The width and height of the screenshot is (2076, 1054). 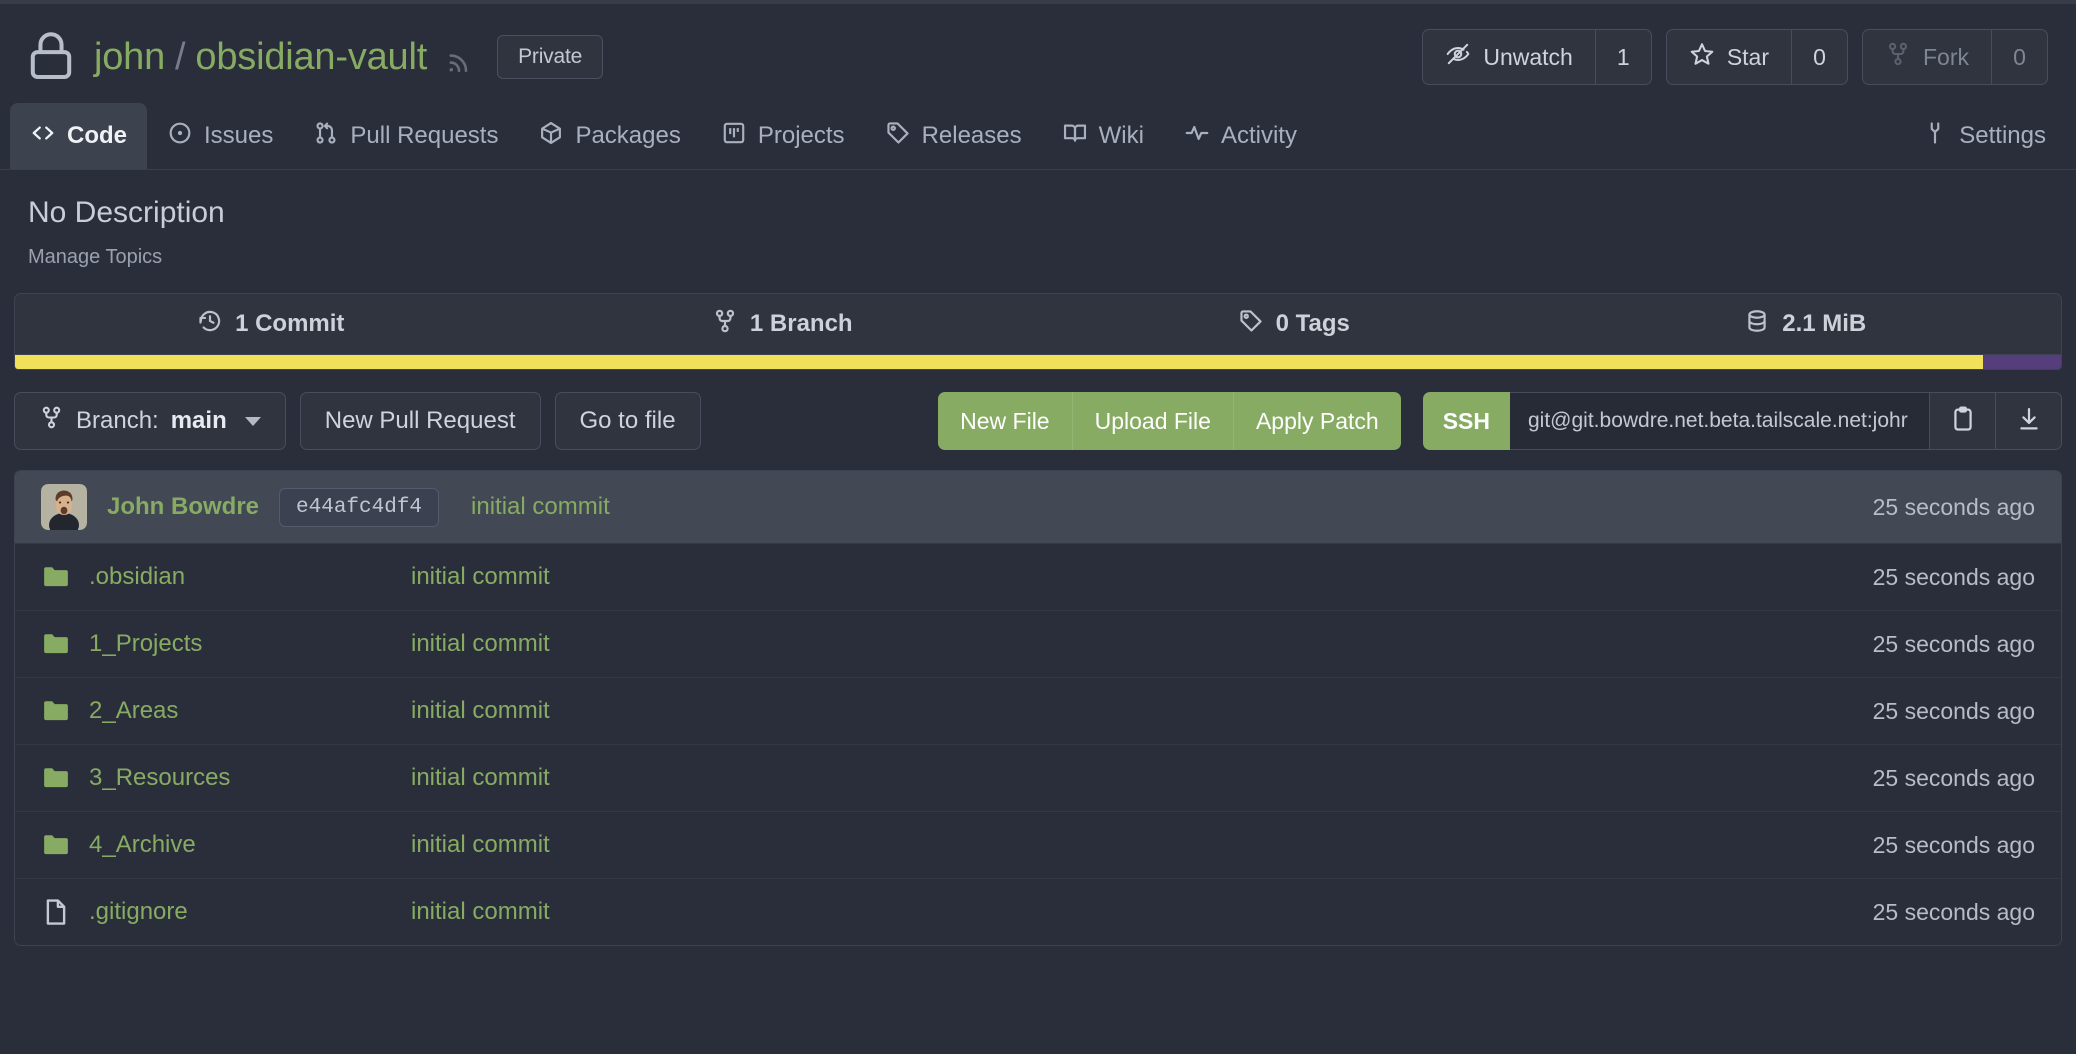 I want to click on stat-branches-label: 1 Branch, so click(x=801, y=323).